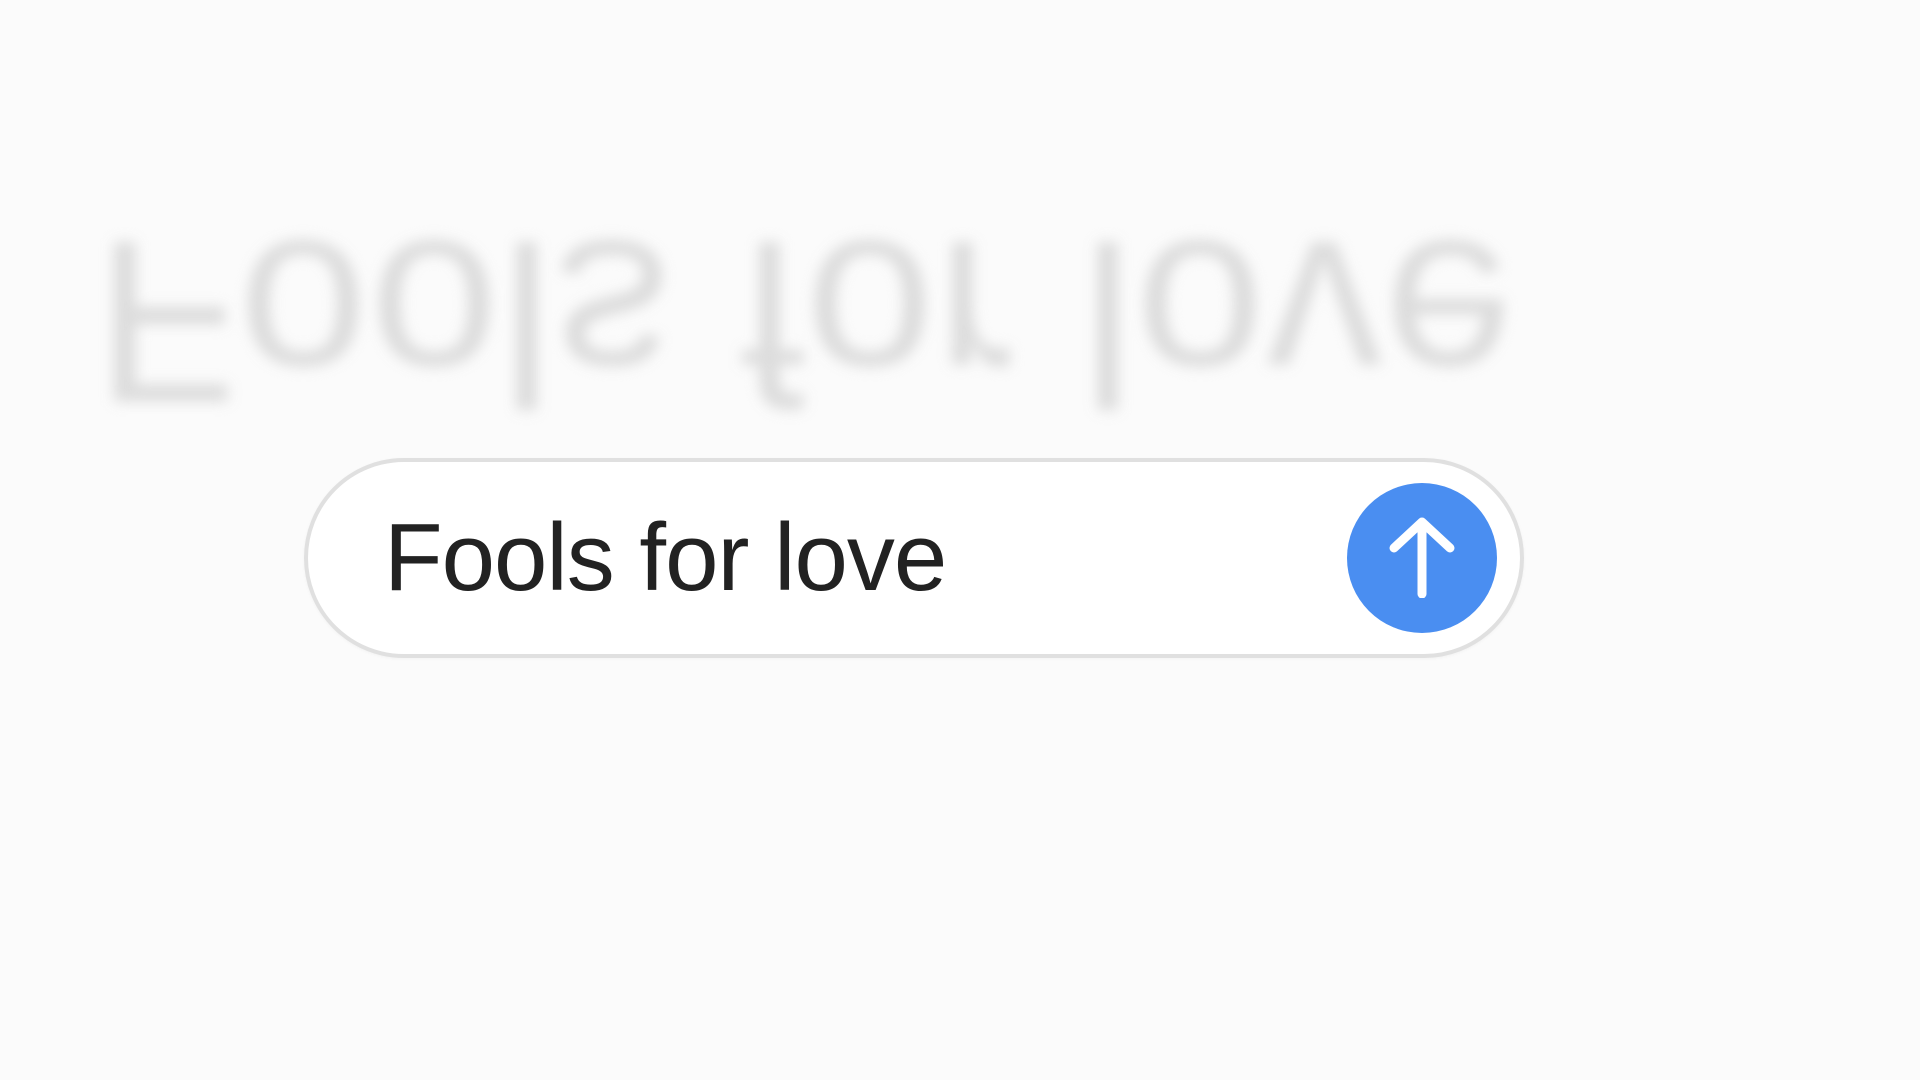  I want to click on arrow-up-icon, so click(1422, 558).